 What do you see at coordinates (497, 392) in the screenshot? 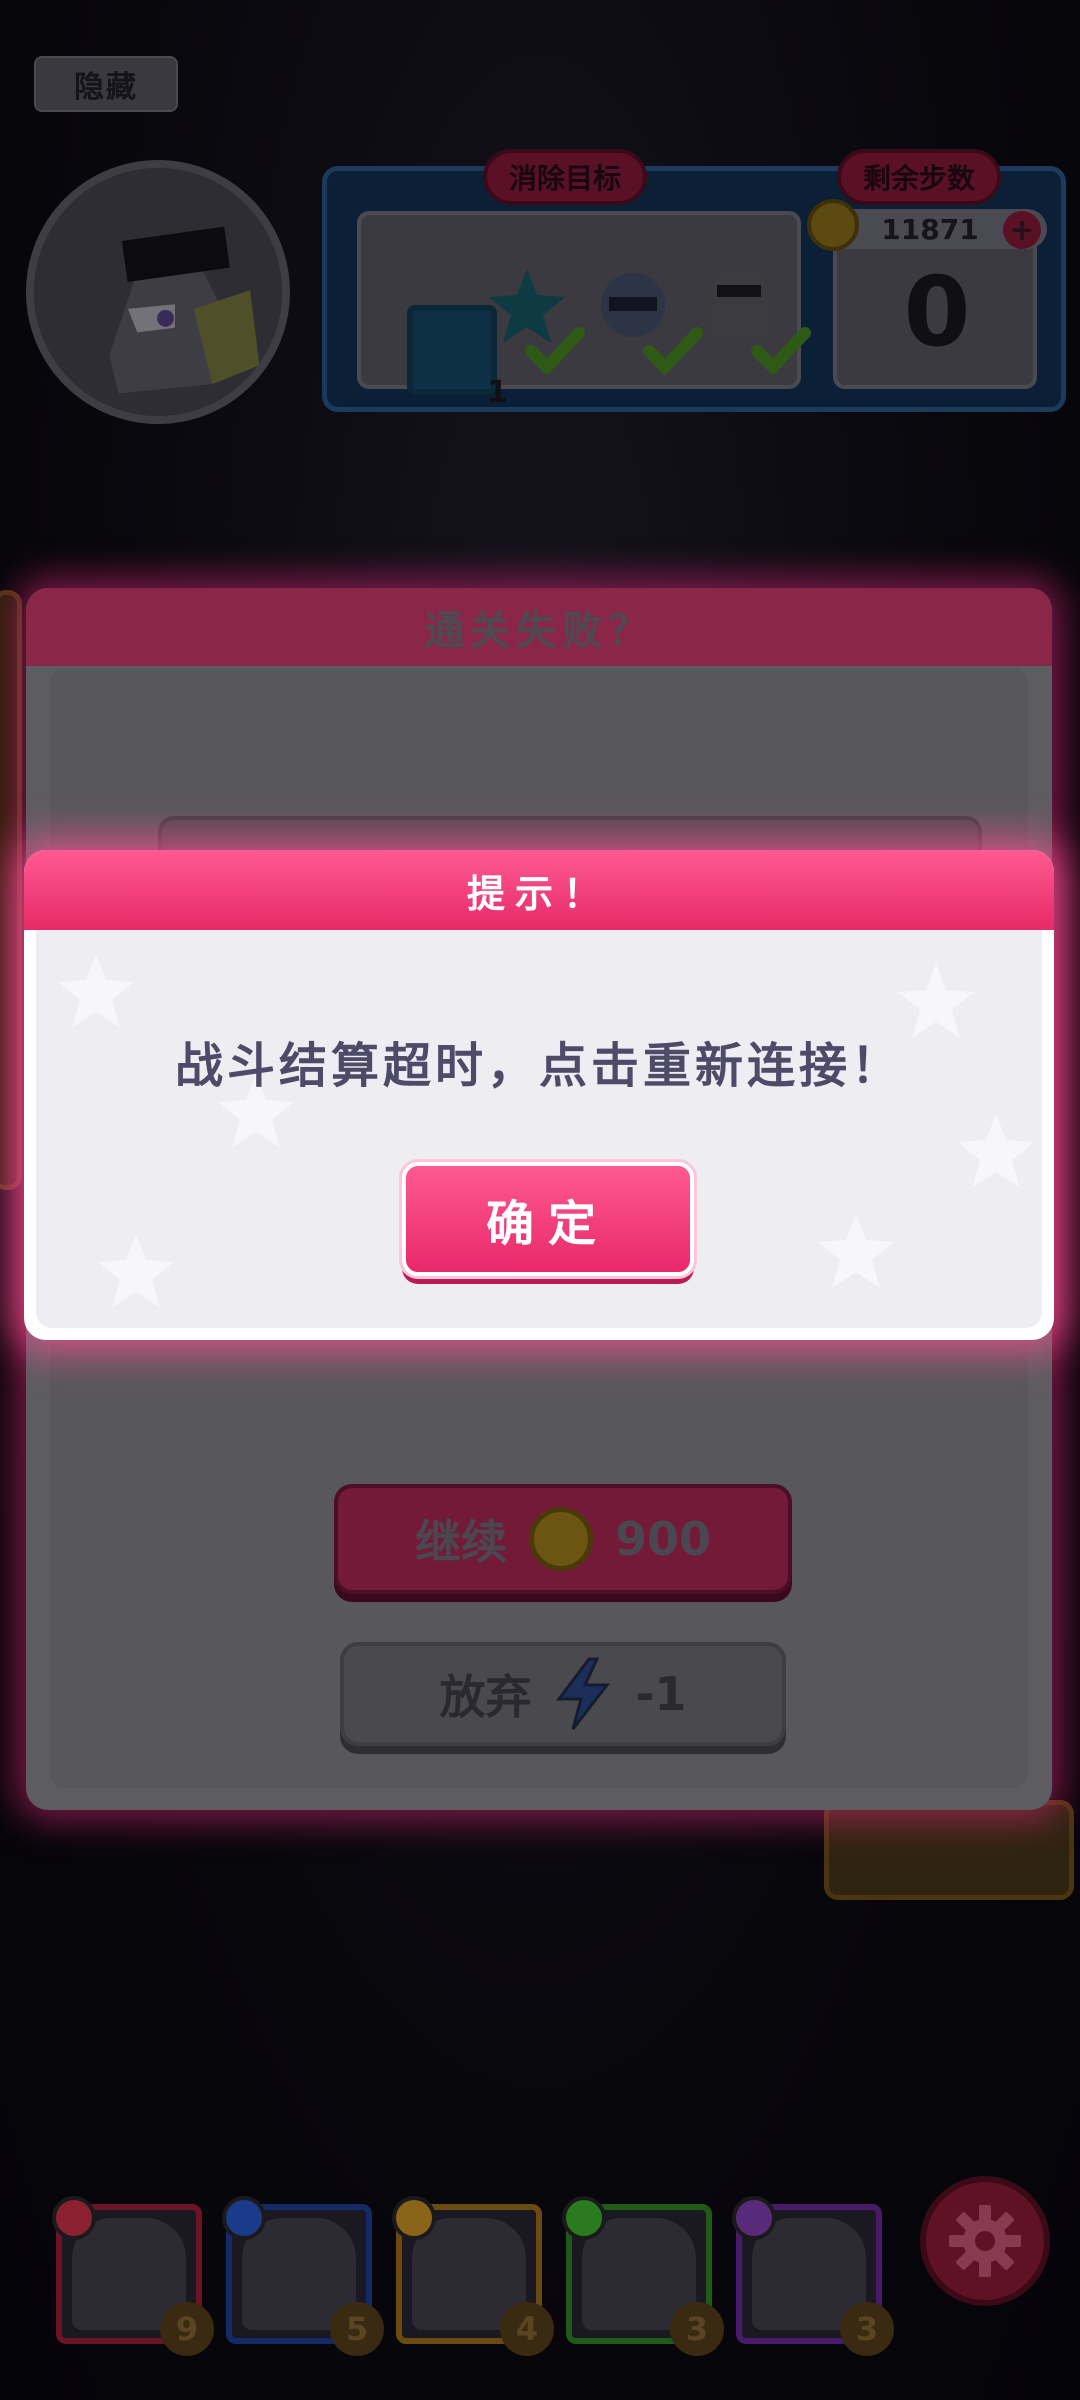
I see `tile-goal-count: 1` at bounding box center [497, 392].